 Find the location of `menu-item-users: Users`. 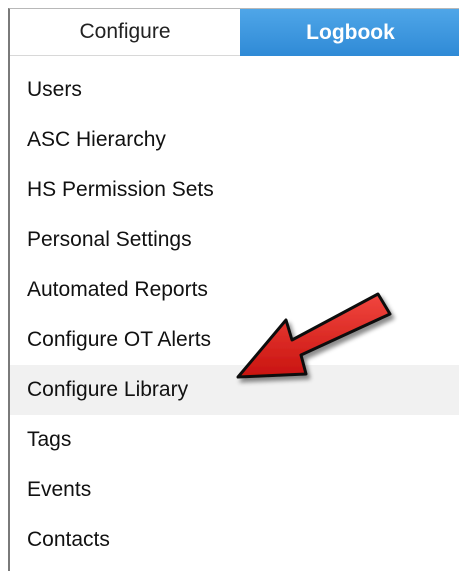

menu-item-users: Users is located at coordinates (234, 90).